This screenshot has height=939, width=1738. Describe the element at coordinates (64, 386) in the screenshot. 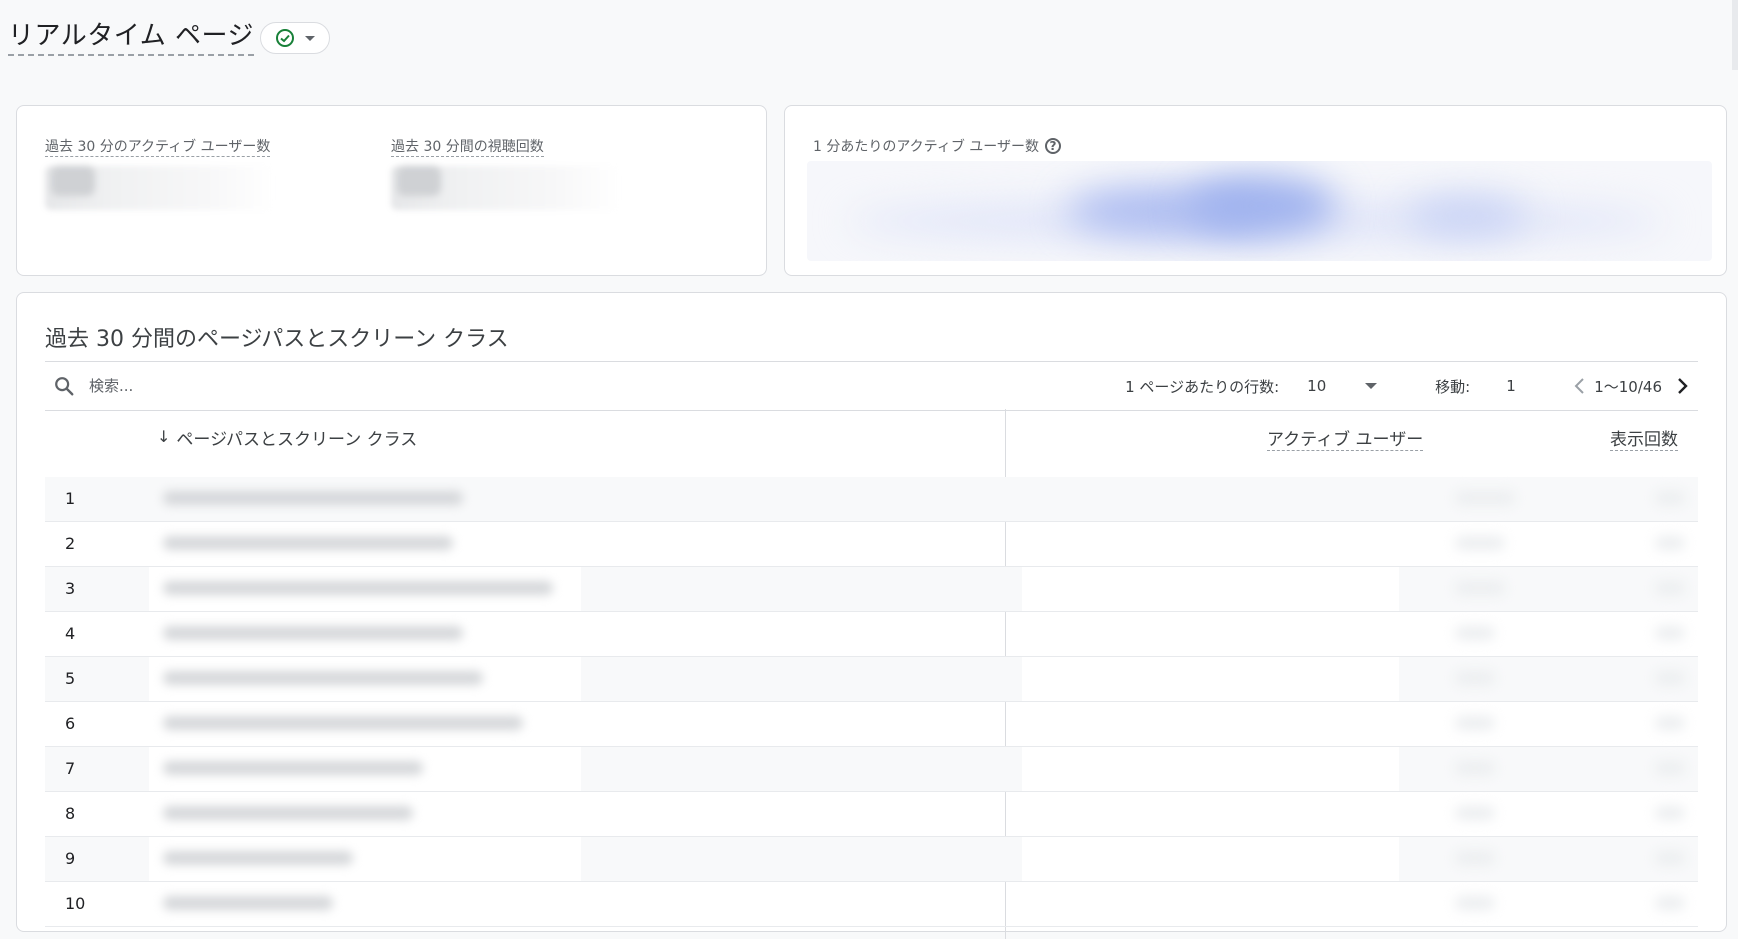

I see `search-icon` at that location.